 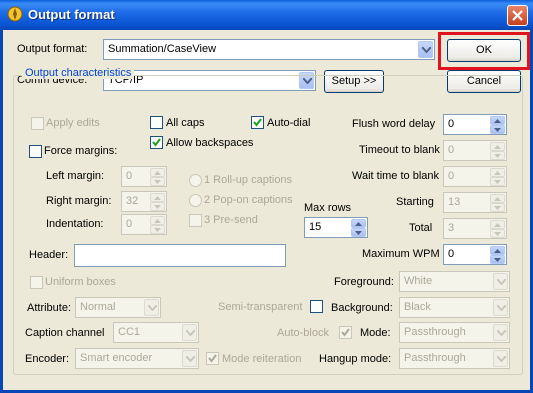 What do you see at coordinates (451, 228) in the screenshot?
I see `total-value: 3` at bounding box center [451, 228].